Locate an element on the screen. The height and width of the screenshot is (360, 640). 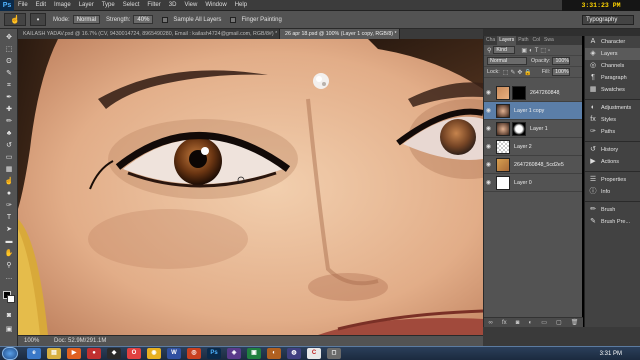
dock-info: ⓘ Info is located at coordinates (612, 192).